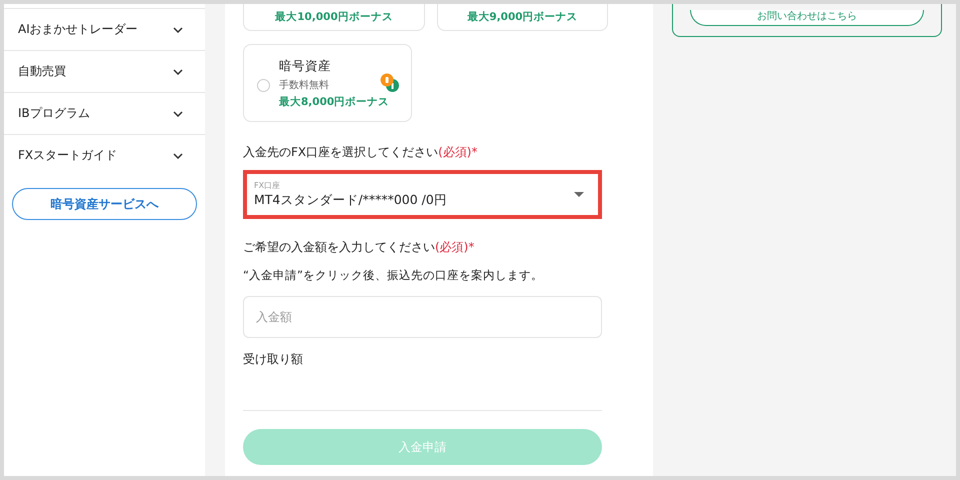 The height and width of the screenshot is (480, 960). What do you see at coordinates (104, 30) in the screenshot?
I see `sidebar-item: AIおまかせトレーダー` at bounding box center [104, 30].